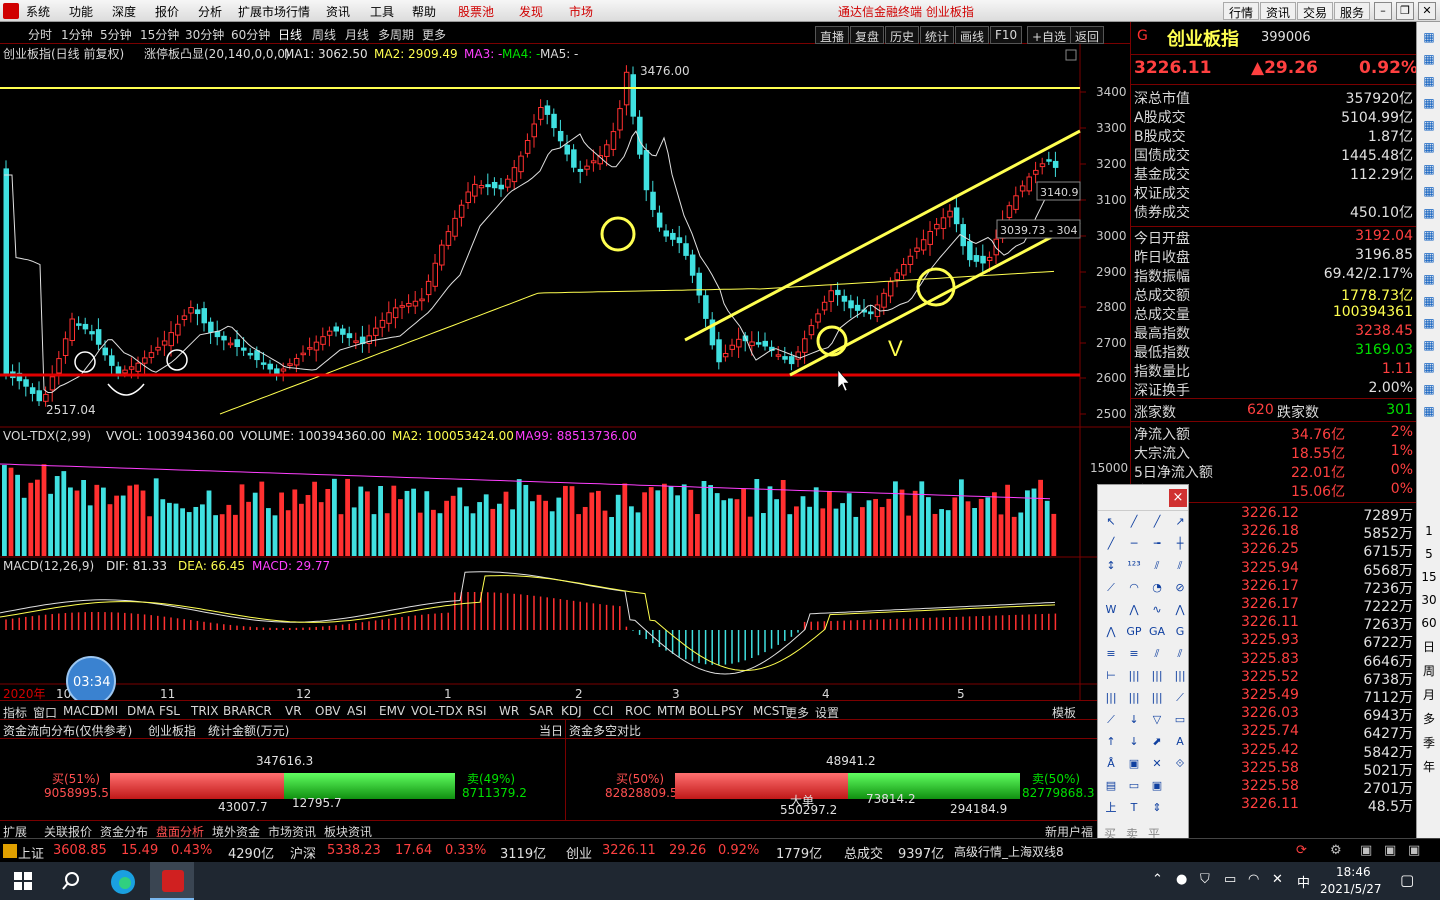 The height and width of the screenshot is (900, 1440). What do you see at coordinates (638, 711) in the screenshot?
I see `indicator-tab-19: ROC` at bounding box center [638, 711].